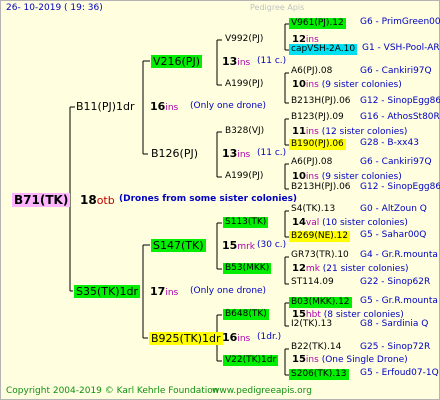 The width and height of the screenshot is (440, 400). Describe the element at coordinates (299, 268) in the screenshot. I see `gen4-count-6: 12` at that location.